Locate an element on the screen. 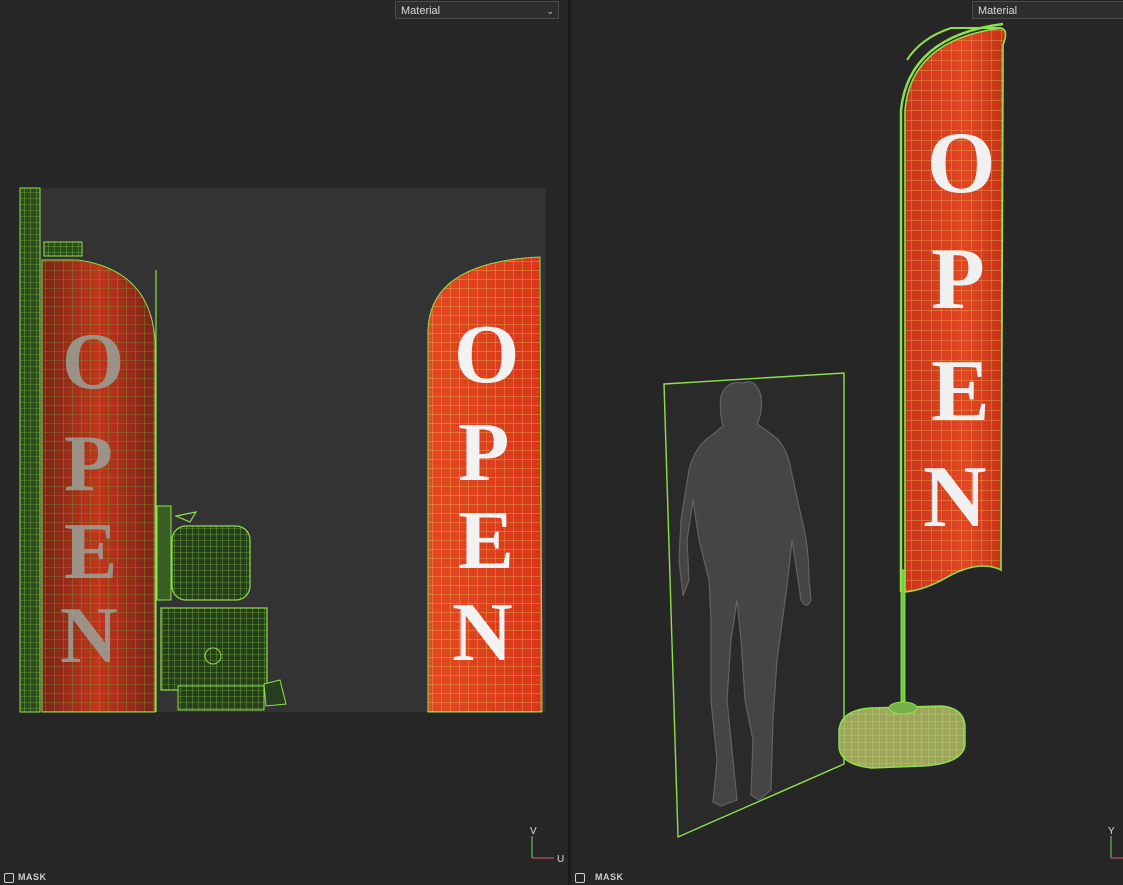 This screenshot has width=1123, height=885. flag-front-letters: O P E N is located at coordinates (485, 493).